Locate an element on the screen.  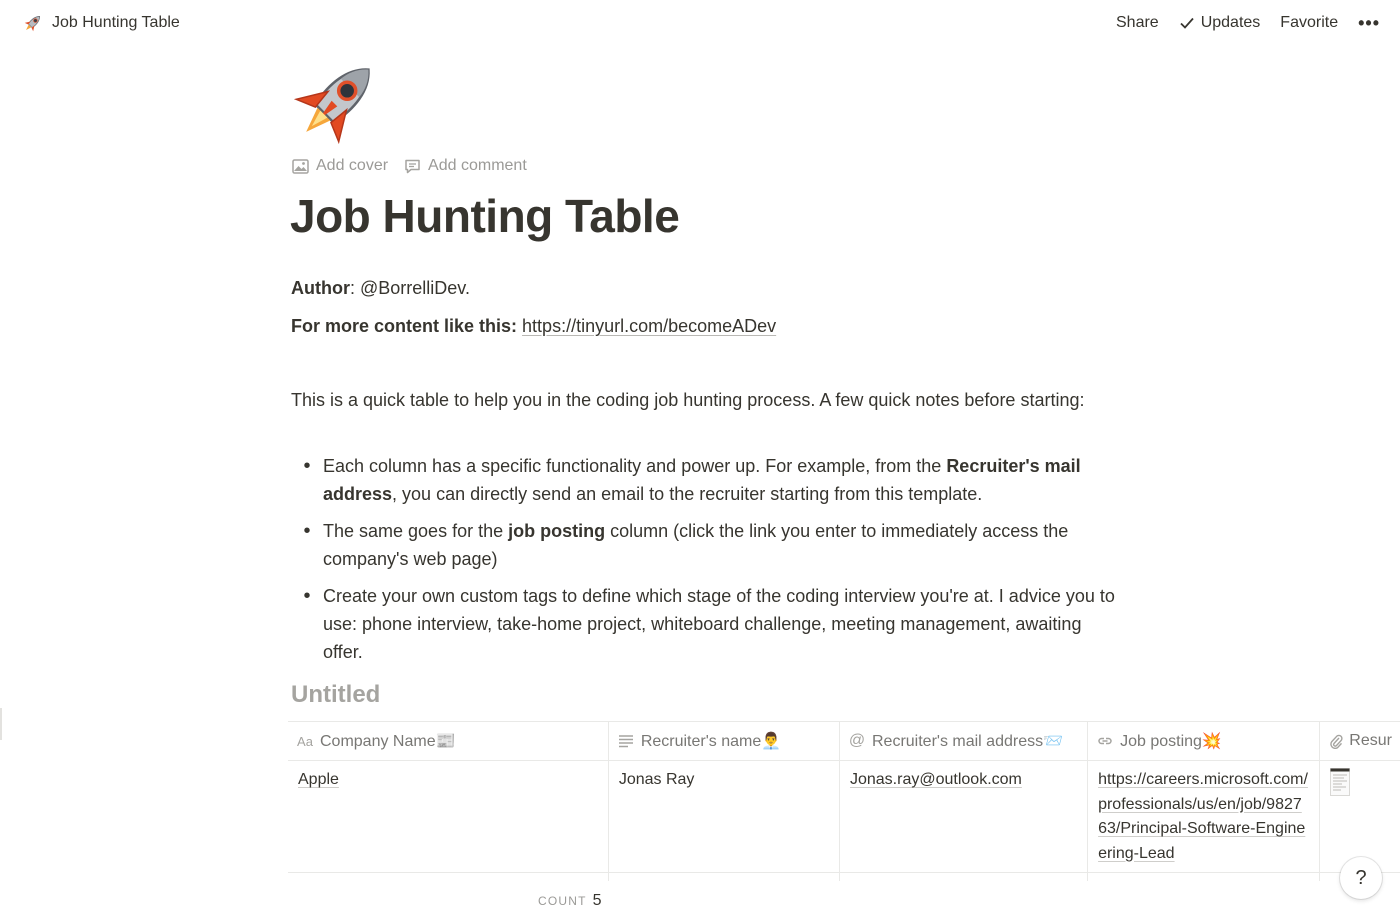
comment-icon is located at coordinates (412, 166).